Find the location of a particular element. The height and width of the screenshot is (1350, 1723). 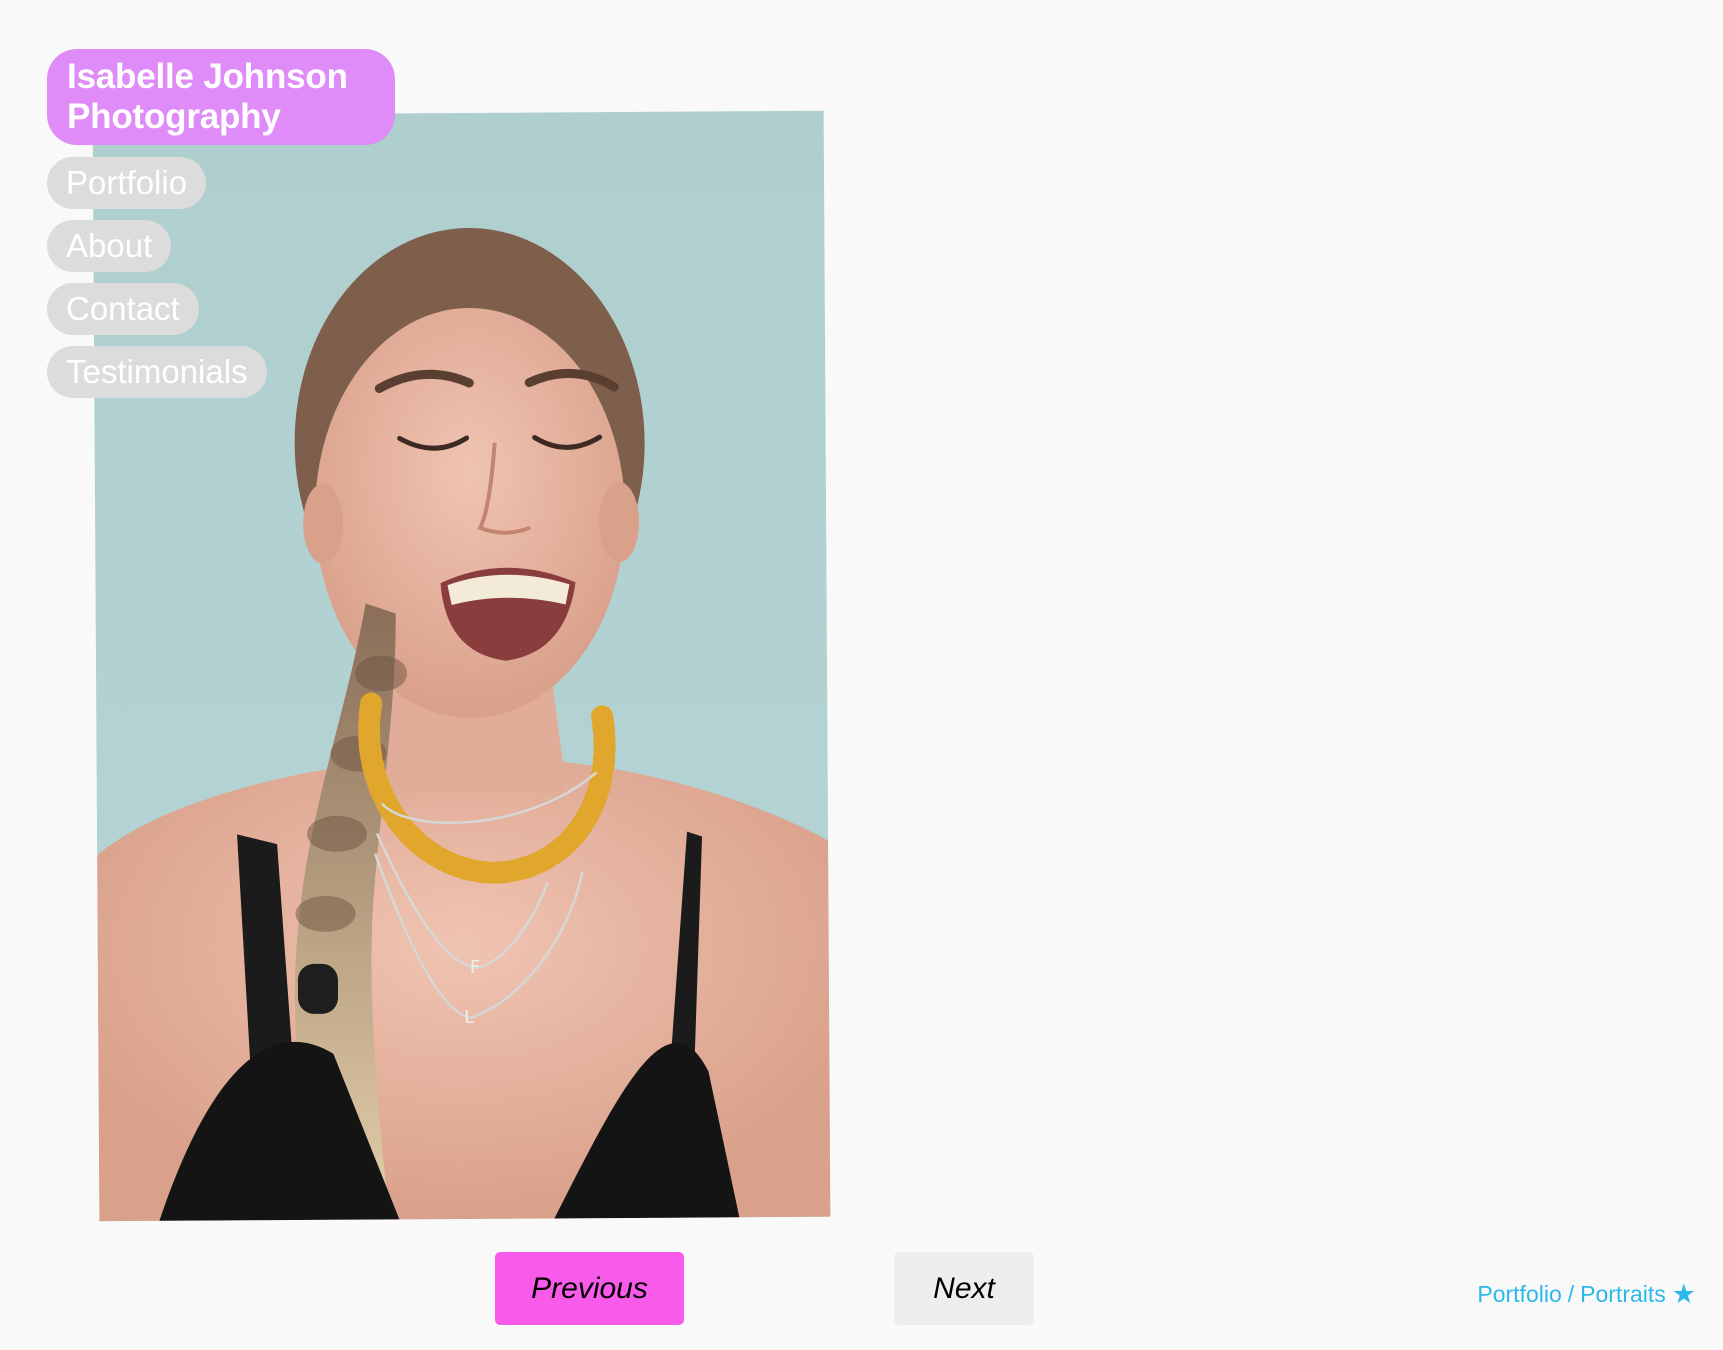

svg-text: L is located at coordinates (469, 1017).